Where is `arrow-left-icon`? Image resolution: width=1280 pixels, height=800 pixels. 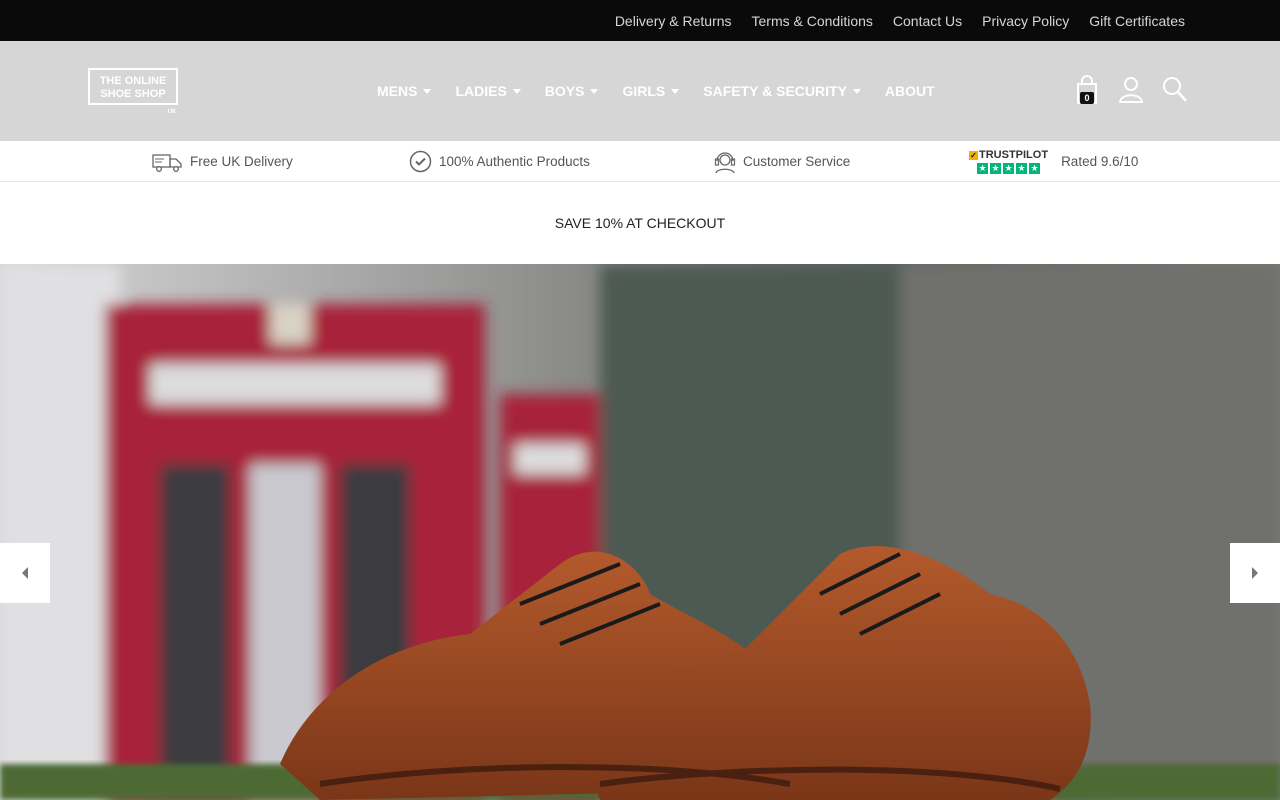 arrow-left-icon is located at coordinates (25, 573).